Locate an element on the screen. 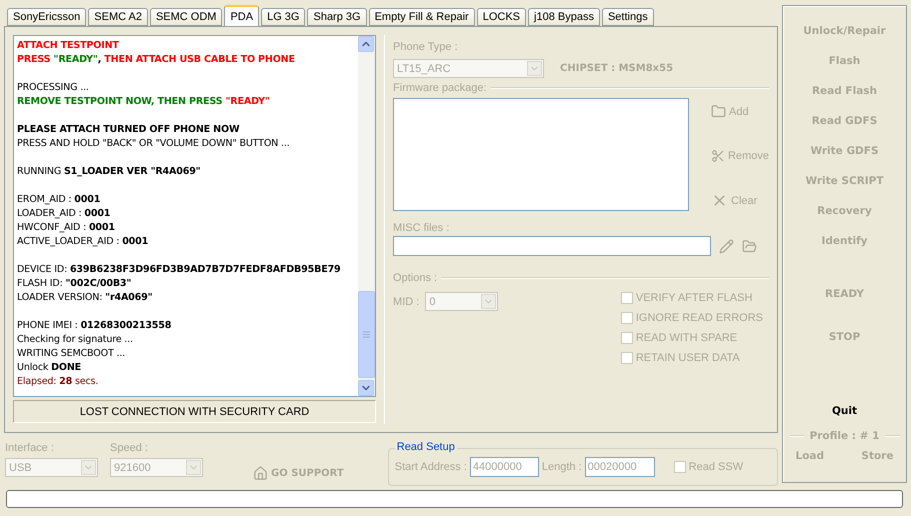 The height and width of the screenshot is (516, 911). speed-label: Speed : is located at coordinates (129, 448).